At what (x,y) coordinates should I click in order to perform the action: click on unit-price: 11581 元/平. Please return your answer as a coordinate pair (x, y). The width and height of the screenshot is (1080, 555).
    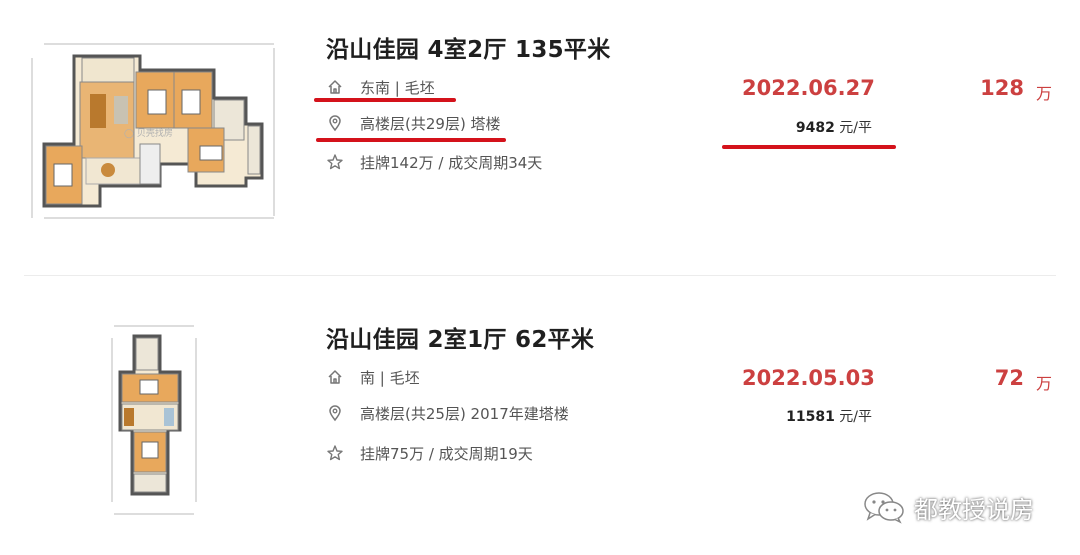
    Looking at the image, I should click on (829, 416).